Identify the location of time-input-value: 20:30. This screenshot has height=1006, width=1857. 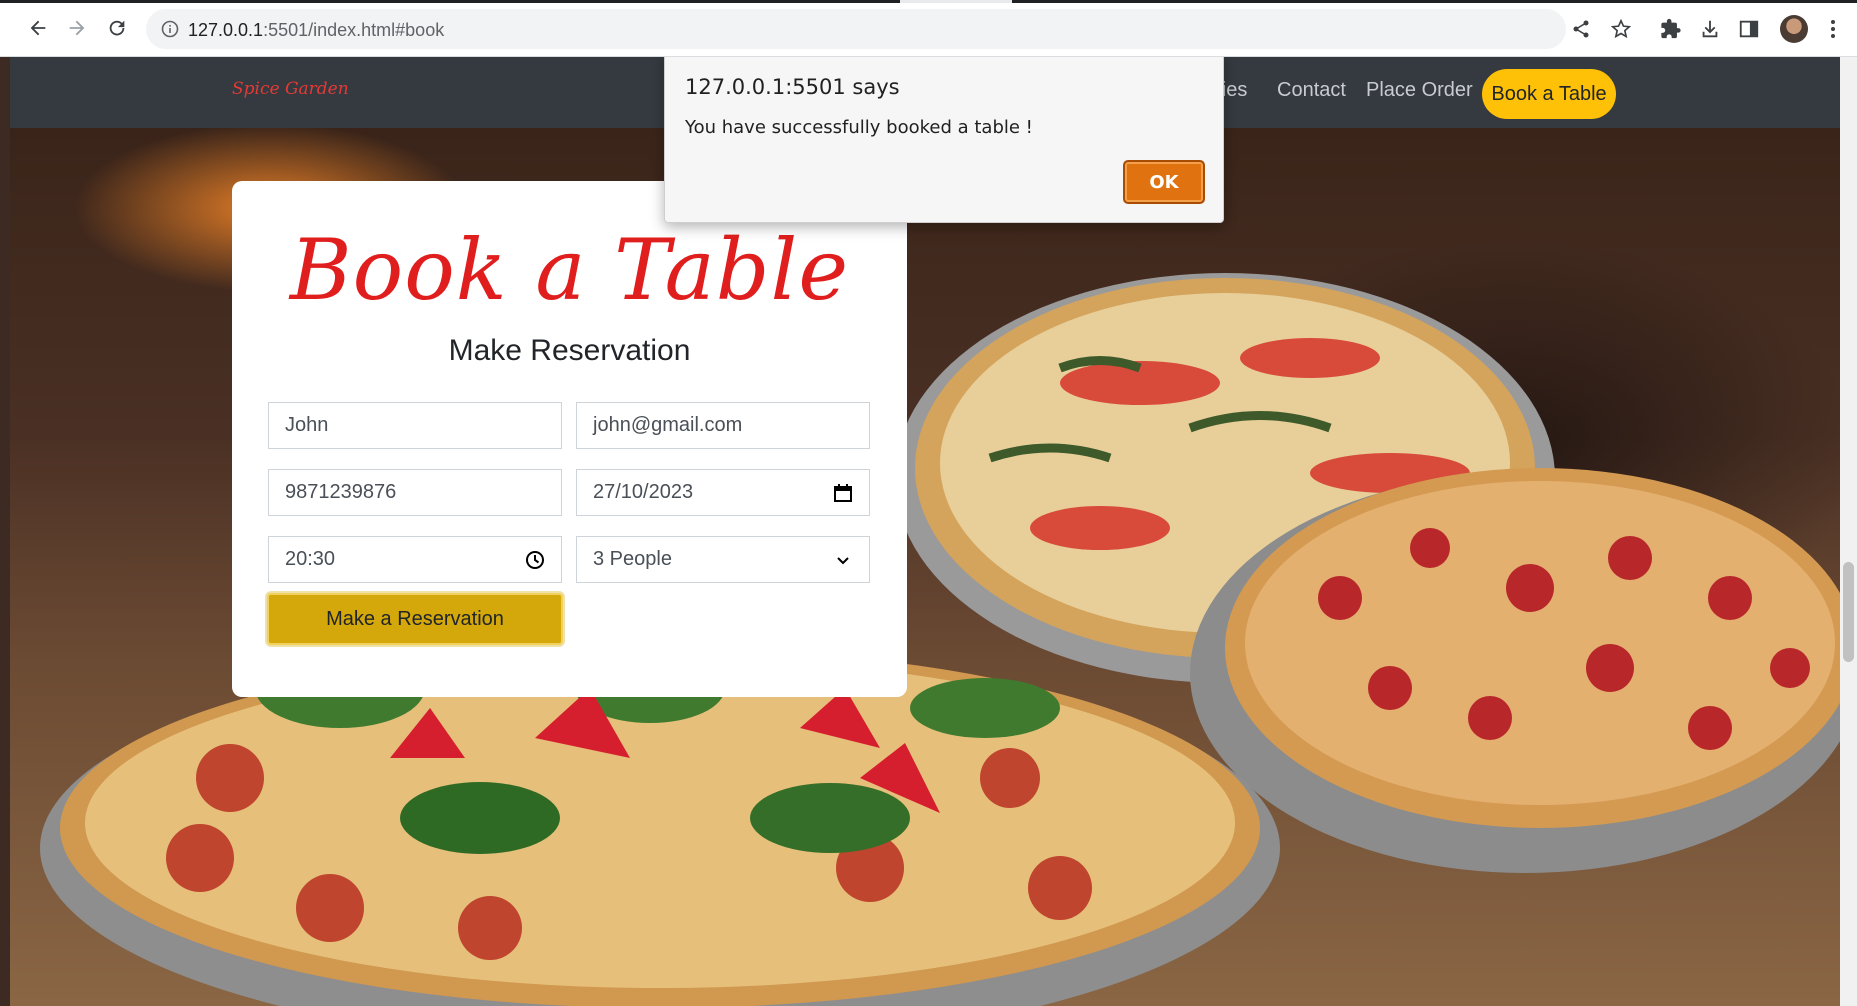
(310, 559).